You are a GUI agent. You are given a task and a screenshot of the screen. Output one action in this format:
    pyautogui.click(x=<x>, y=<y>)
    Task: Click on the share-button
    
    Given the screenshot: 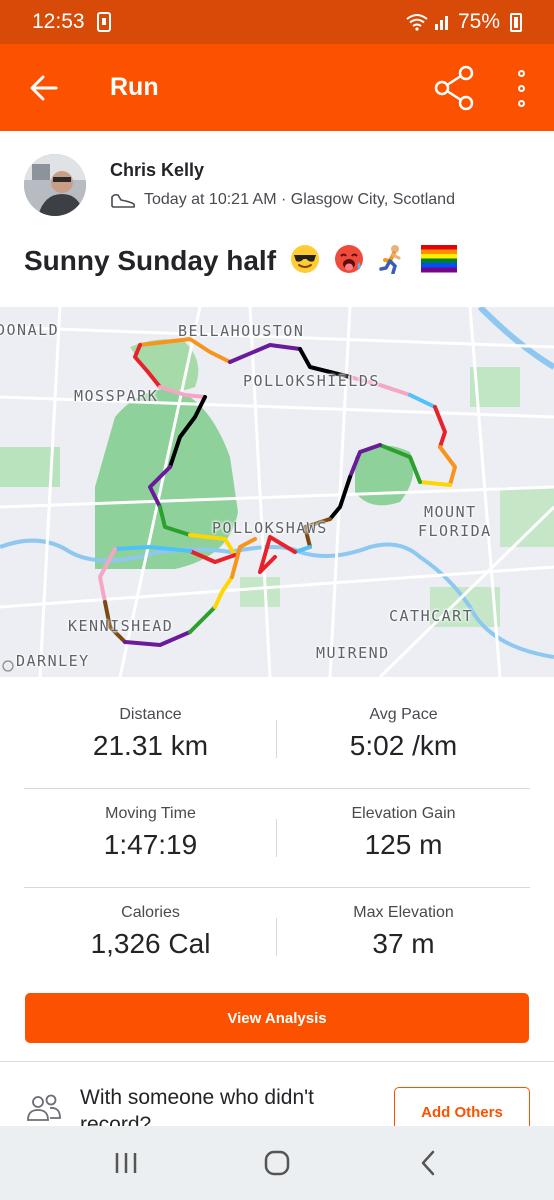 What is the action you would take?
    pyautogui.click(x=454, y=88)
    